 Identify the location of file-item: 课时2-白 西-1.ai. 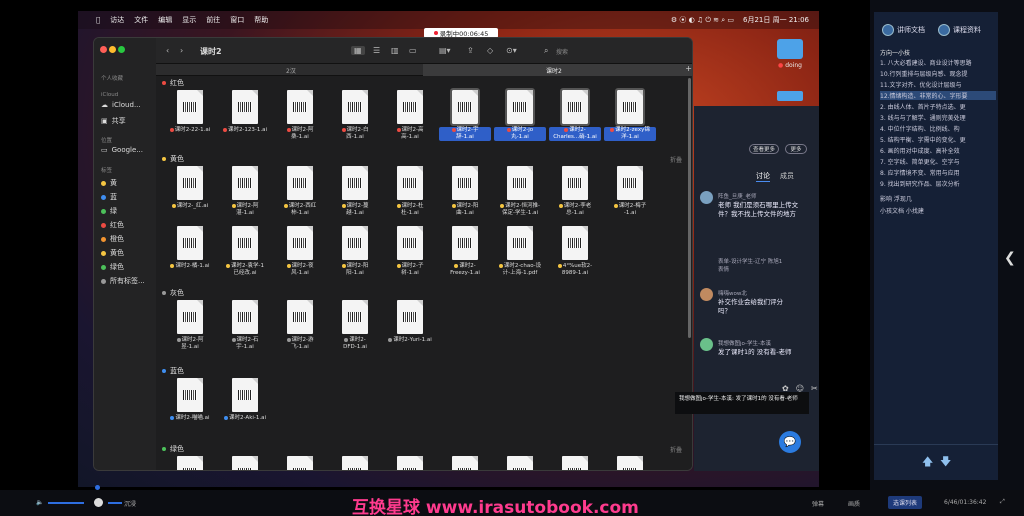
(355, 121).